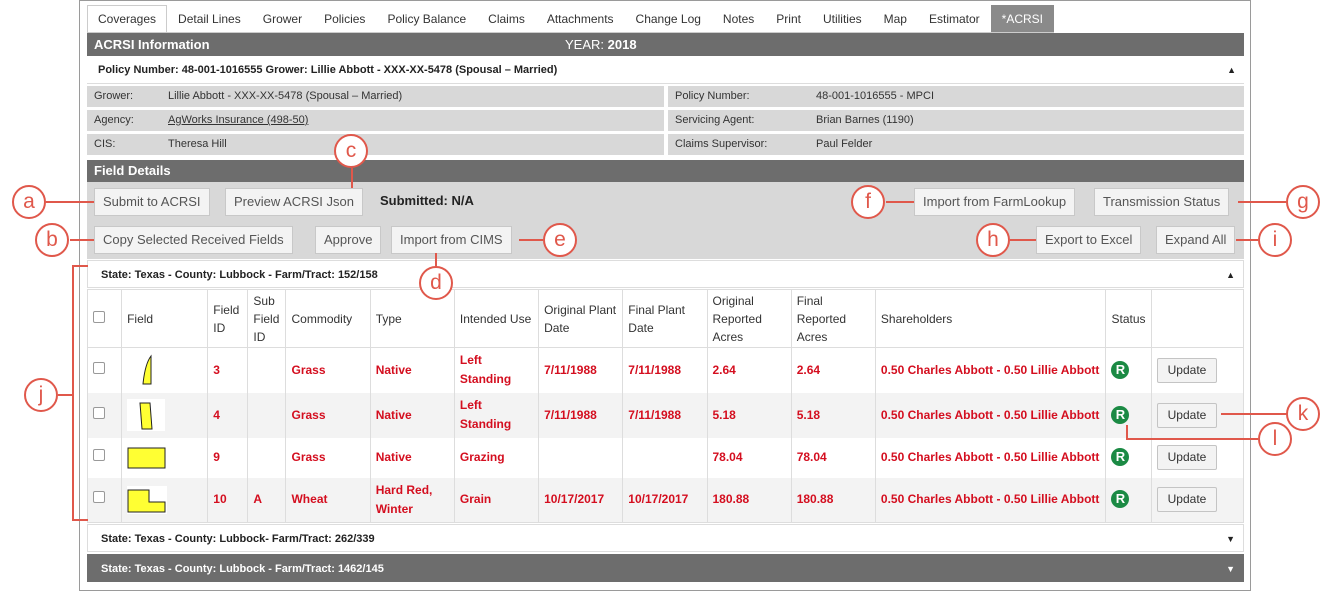 The width and height of the screenshot is (1336, 591). I want to click on import-from-cims-button: Import from CIMS, so click(451, 240).